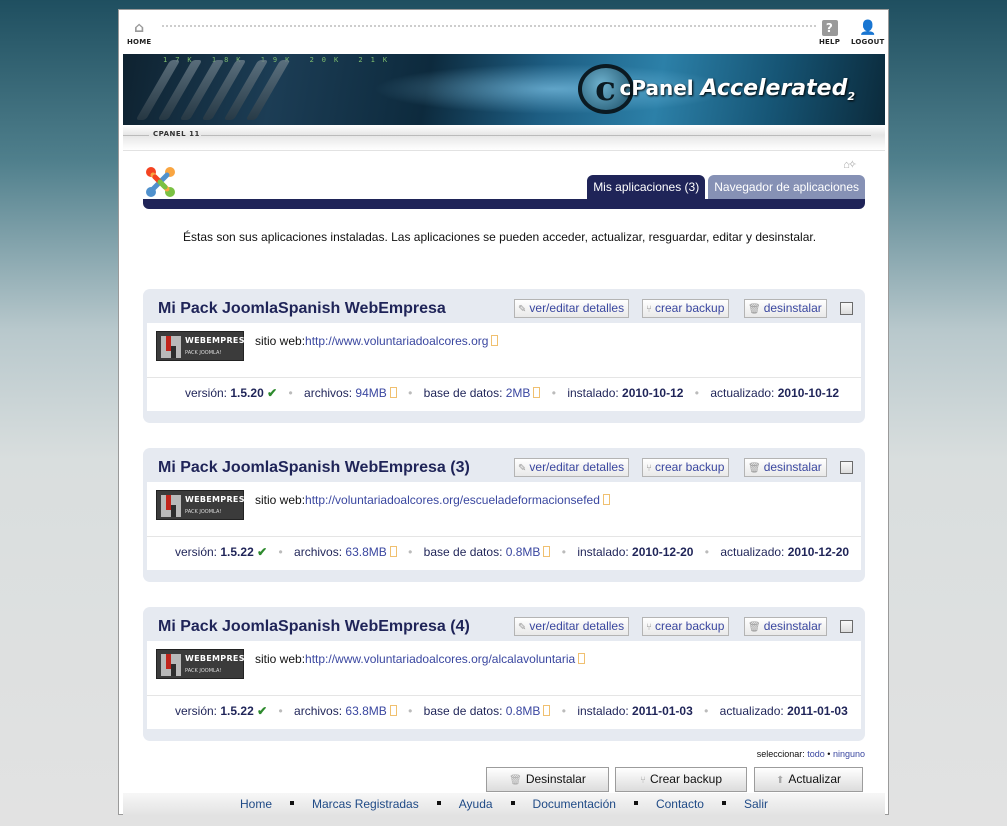 This screenshot has height=826, width=1007. What do you see at coordinates (203, 353) in the screenshot?
I see `webempresa-logo-subtext: PACK JOOMLA!` at bounding box center [203, 353].